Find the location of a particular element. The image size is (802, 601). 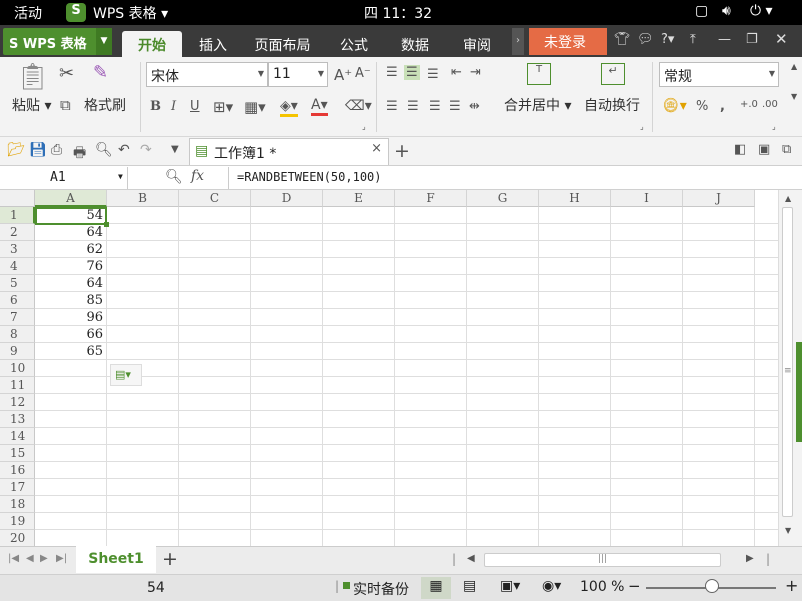

zoom-in-icon: + is located at coordinates (791, 585).